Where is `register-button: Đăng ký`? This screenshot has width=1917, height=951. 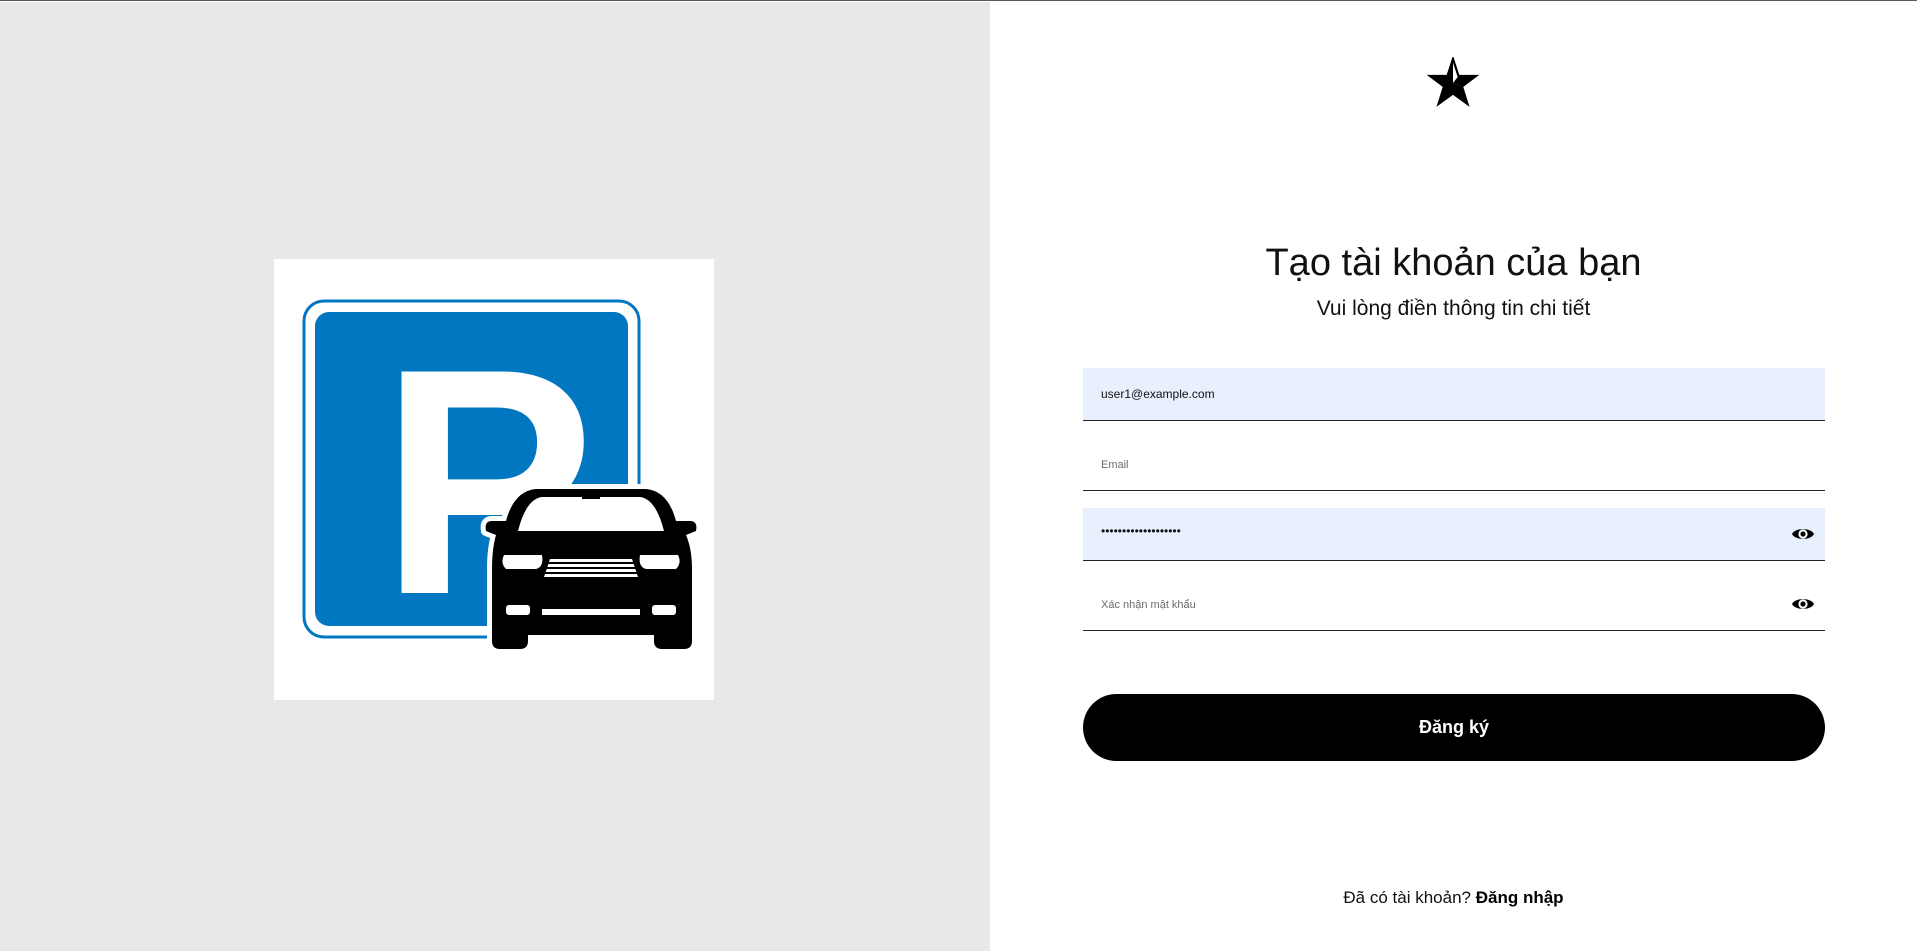
register-button: Đăng ký is located at coordinates (1454, 727).